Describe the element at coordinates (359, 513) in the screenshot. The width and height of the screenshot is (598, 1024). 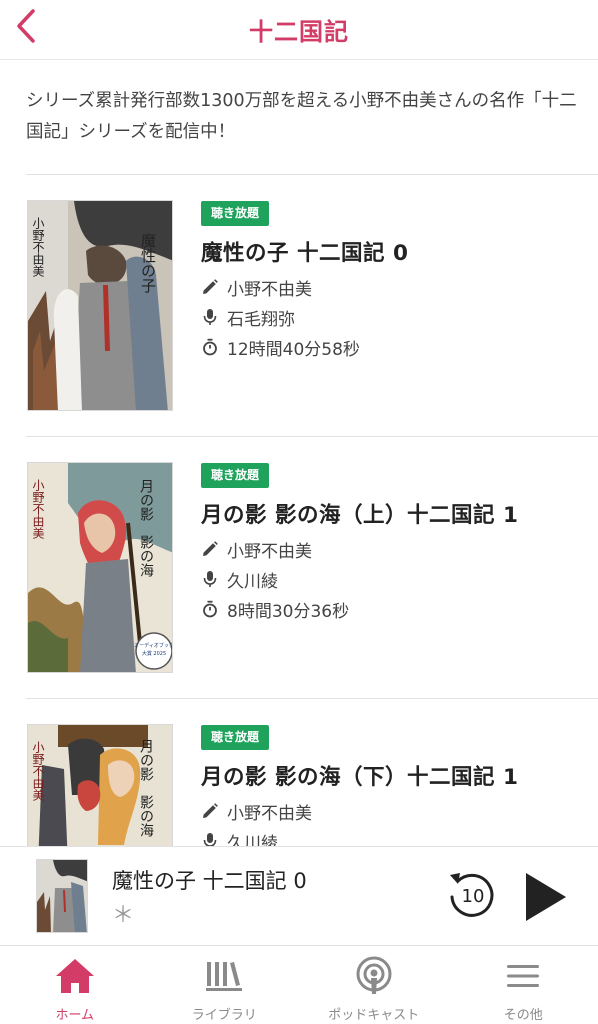
I see `book-title: 月の影 影の海（上）十二国記 1` at that location.